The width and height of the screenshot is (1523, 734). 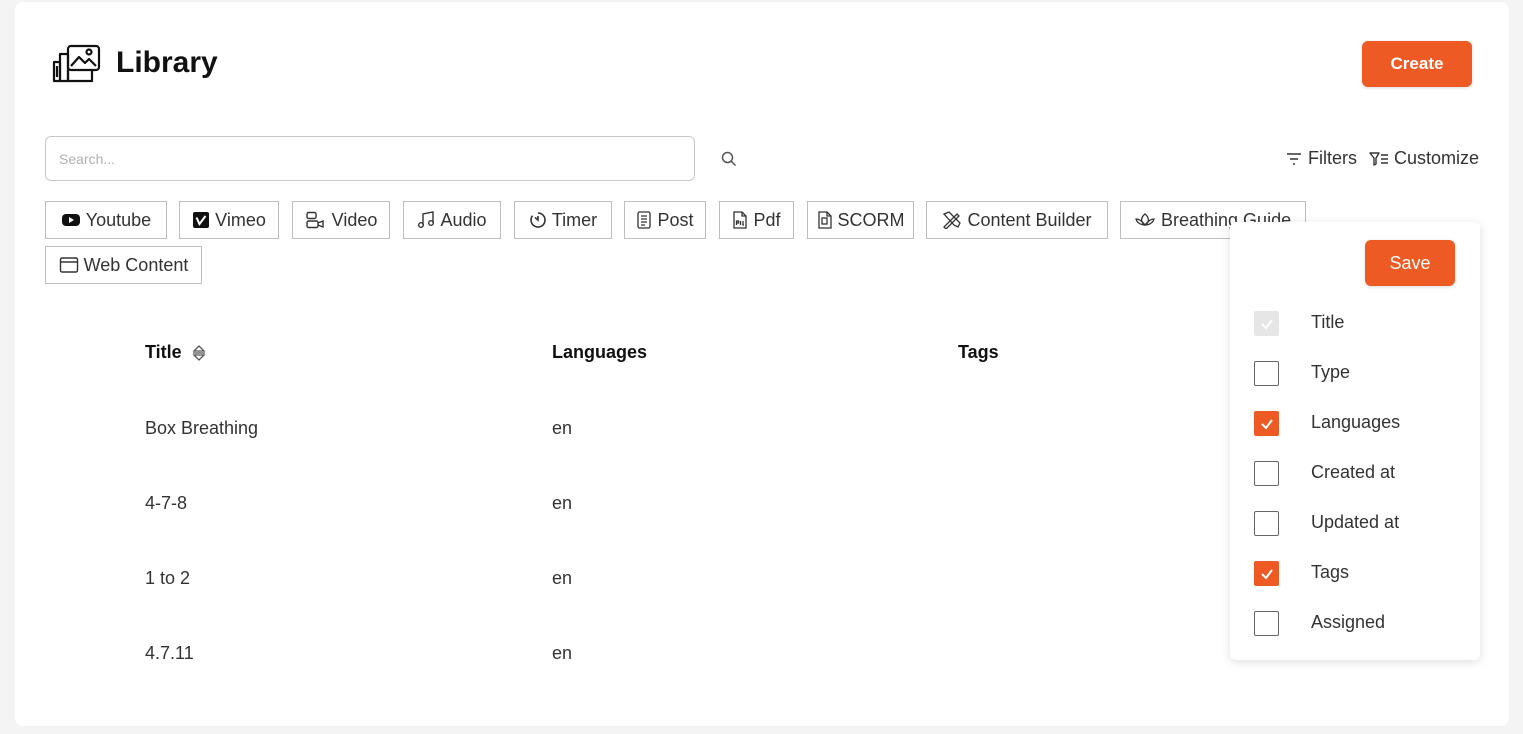 I want to click on filters-button: Filters, so click(x=1321, y=158).